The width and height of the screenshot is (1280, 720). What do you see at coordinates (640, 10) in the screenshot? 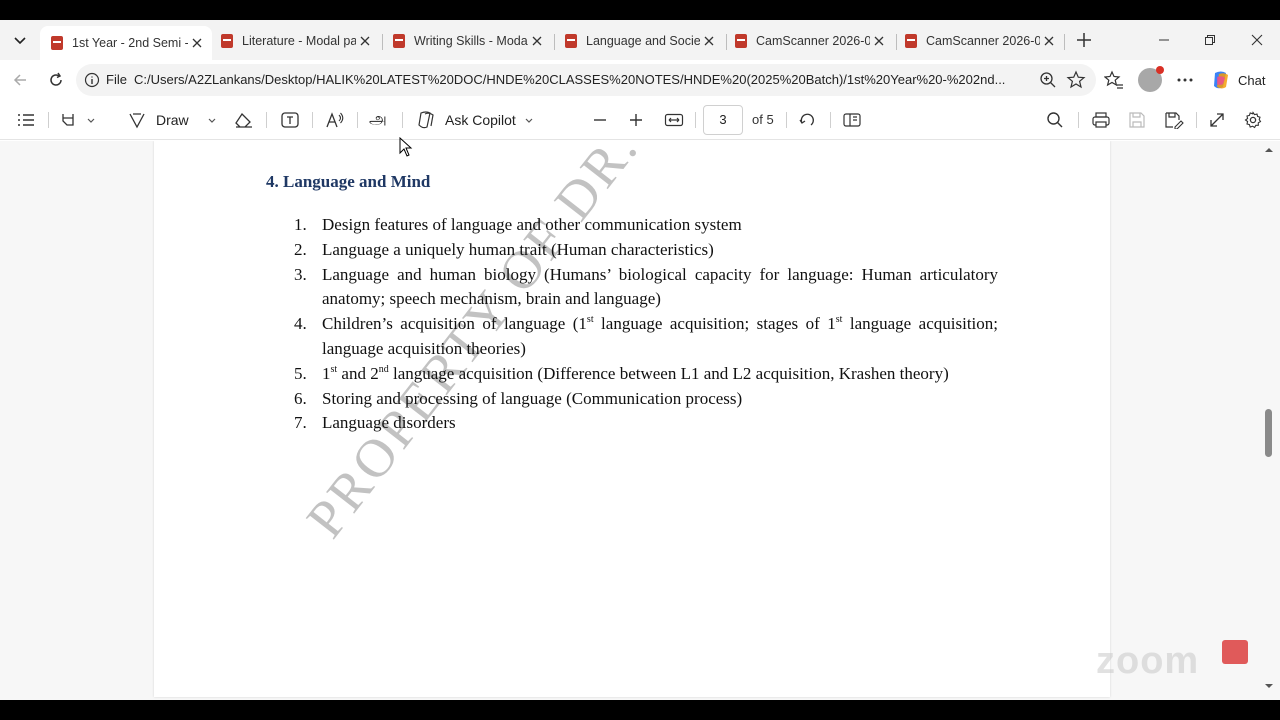
I see `top-letterbox` at bounding box center [640, 10].